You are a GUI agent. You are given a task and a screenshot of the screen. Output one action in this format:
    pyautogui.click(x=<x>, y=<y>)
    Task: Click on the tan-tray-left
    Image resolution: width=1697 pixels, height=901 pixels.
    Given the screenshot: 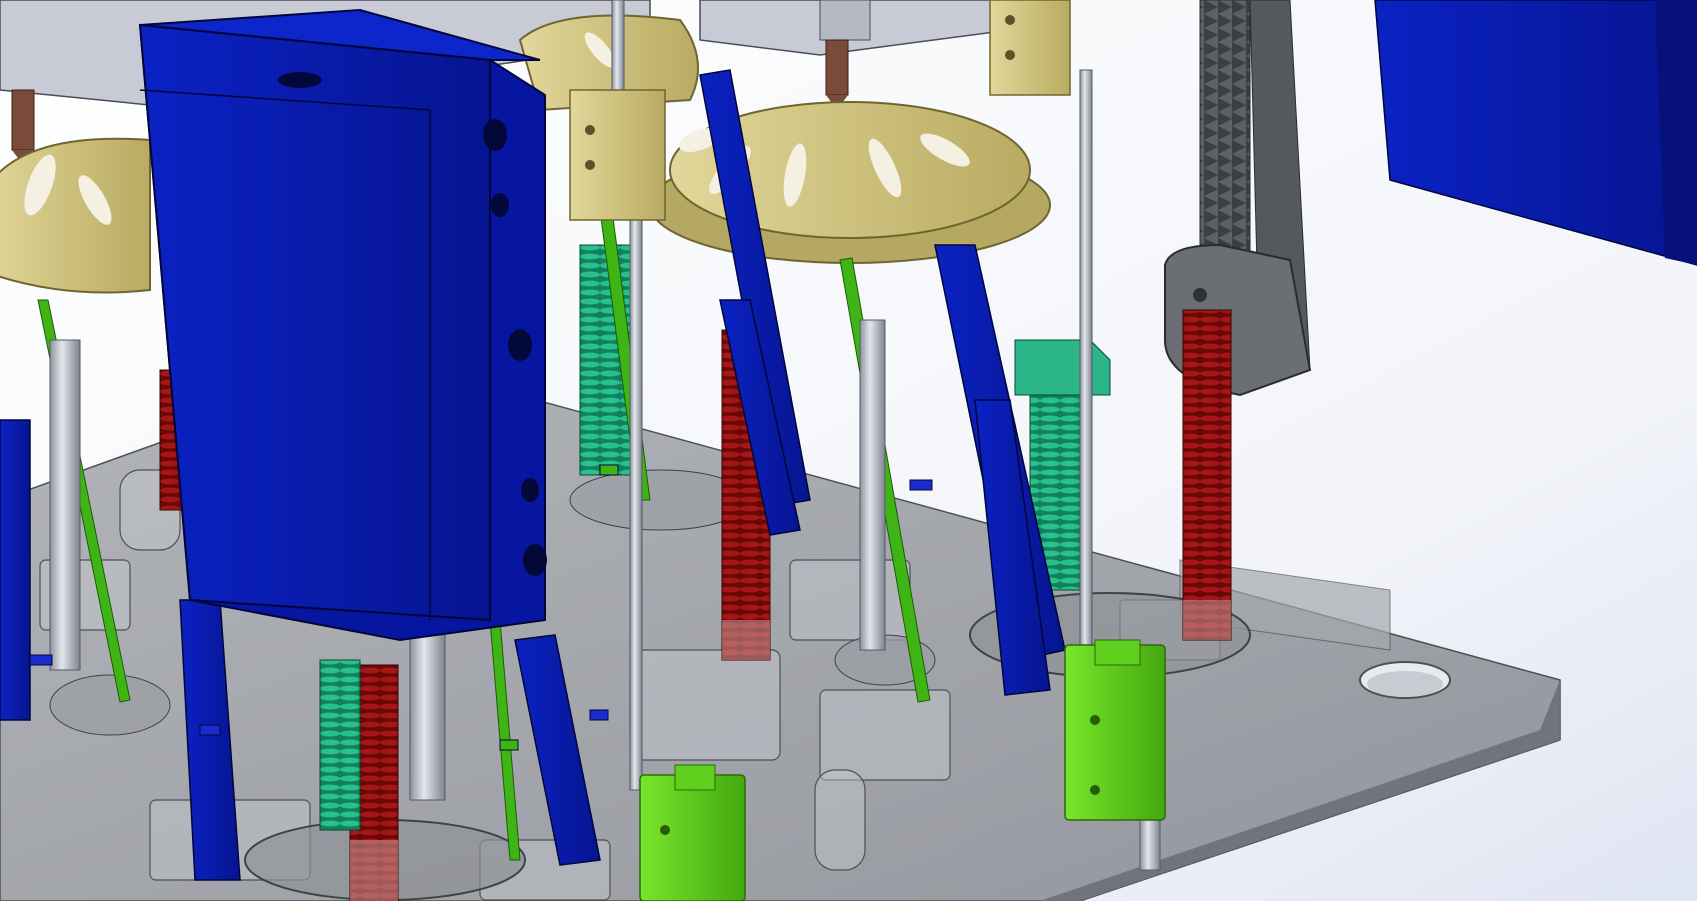 What is the action you would take?
    pyautogui.click(x=75, y=215)
    